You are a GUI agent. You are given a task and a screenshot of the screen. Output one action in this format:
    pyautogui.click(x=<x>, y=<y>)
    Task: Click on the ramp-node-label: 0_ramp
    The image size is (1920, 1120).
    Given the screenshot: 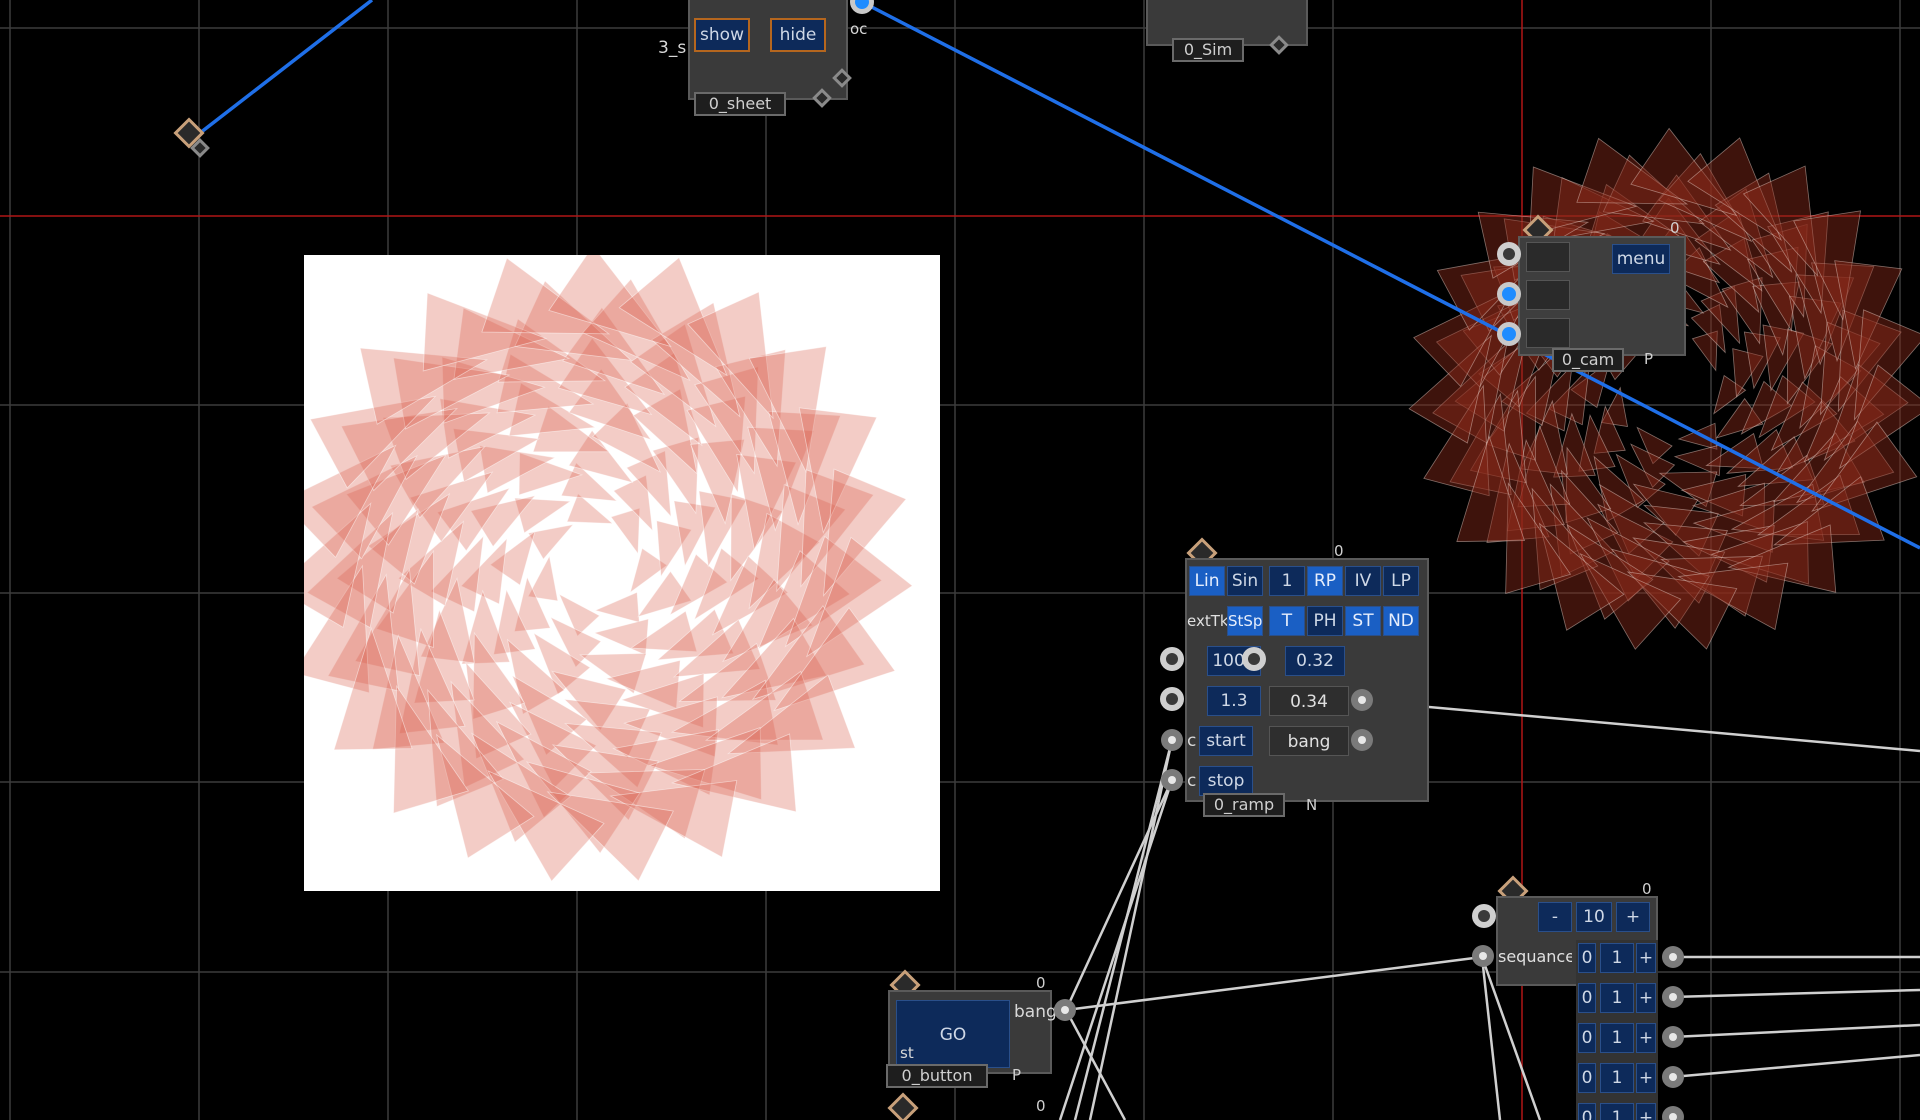 What is the action you would take?
    pyautogui.click(x=1244, y=805)
    